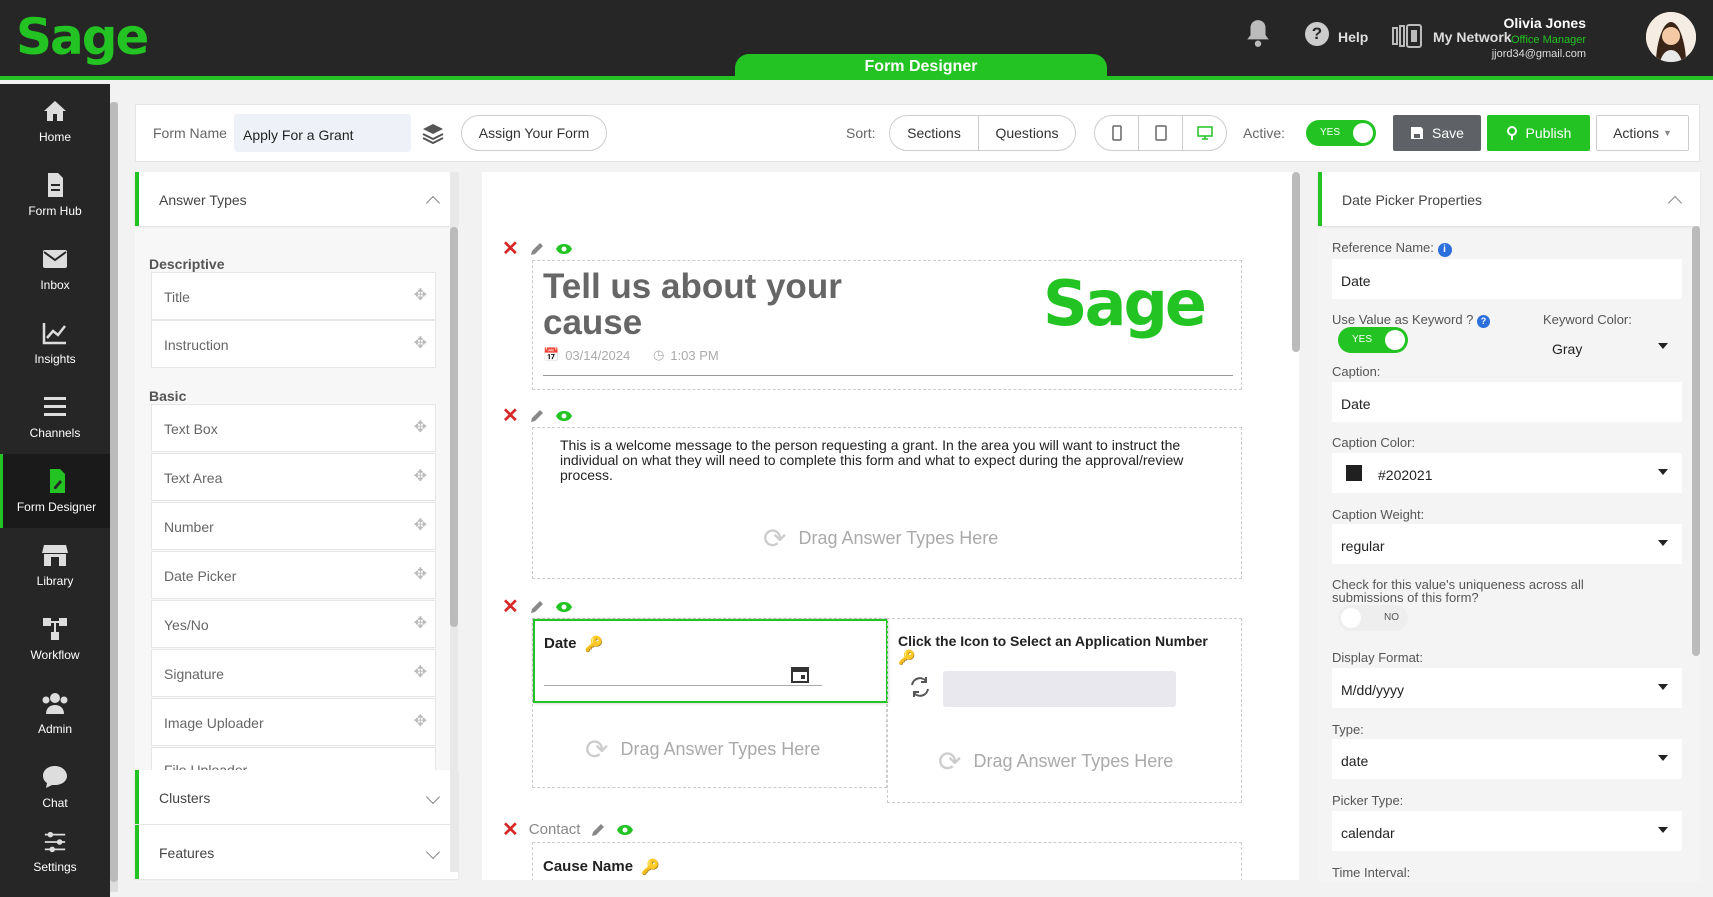 The height and width of the screenshot is (897, 1713). I want to click on refresh-icon, so click(920, 687).